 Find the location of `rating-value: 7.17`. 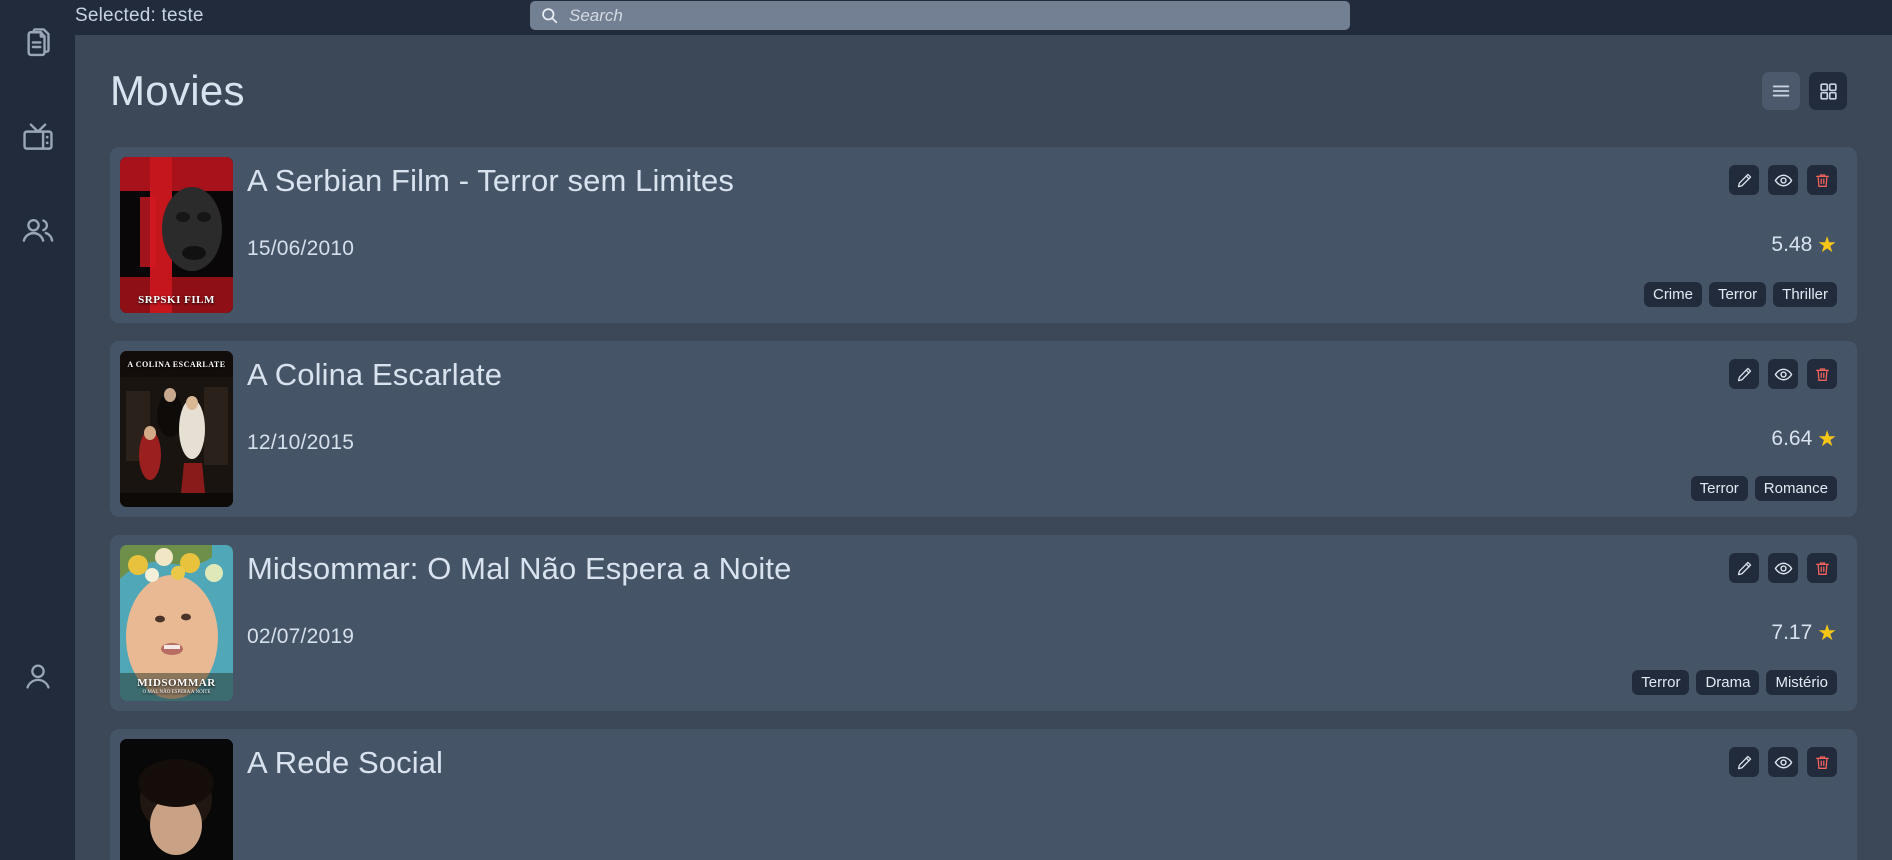

rating-value: 7.17 is located at coordinates (1792, 632).